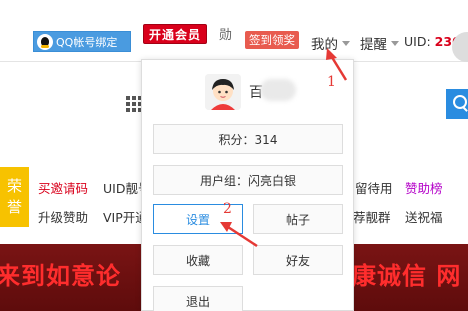  Describe the element at coordinates (227, 209) in the screenshot. I see `annotation-mark-2: 2` at that location.